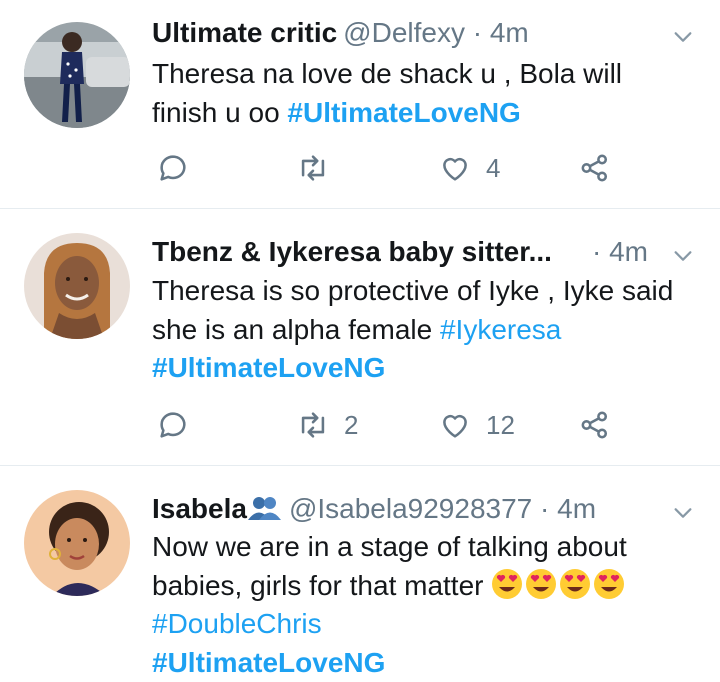 The image size is (720, 682). I want to click on retweet-count: 2, so click(351, 424).